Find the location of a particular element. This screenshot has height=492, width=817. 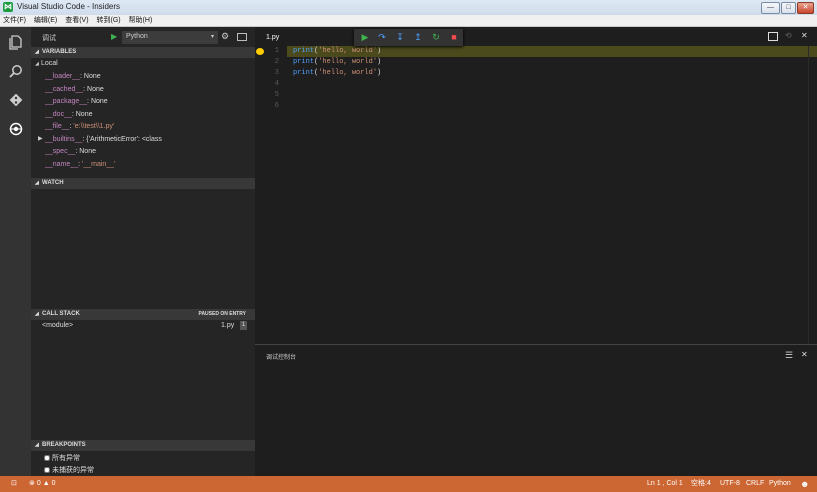

close-window-button: ✕ is located at coordinates (805, 8).